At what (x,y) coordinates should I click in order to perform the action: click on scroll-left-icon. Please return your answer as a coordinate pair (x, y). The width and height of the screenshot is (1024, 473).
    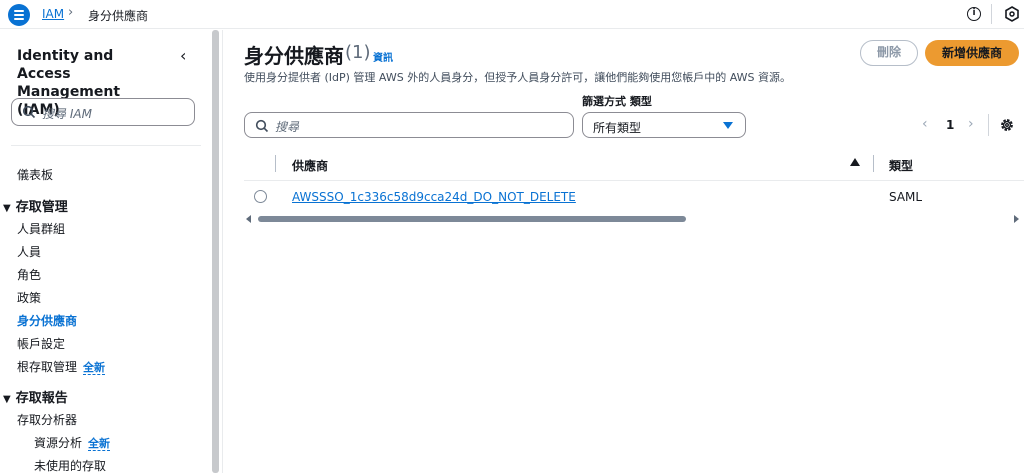
    Looking at the image, I should click on (248, 219).